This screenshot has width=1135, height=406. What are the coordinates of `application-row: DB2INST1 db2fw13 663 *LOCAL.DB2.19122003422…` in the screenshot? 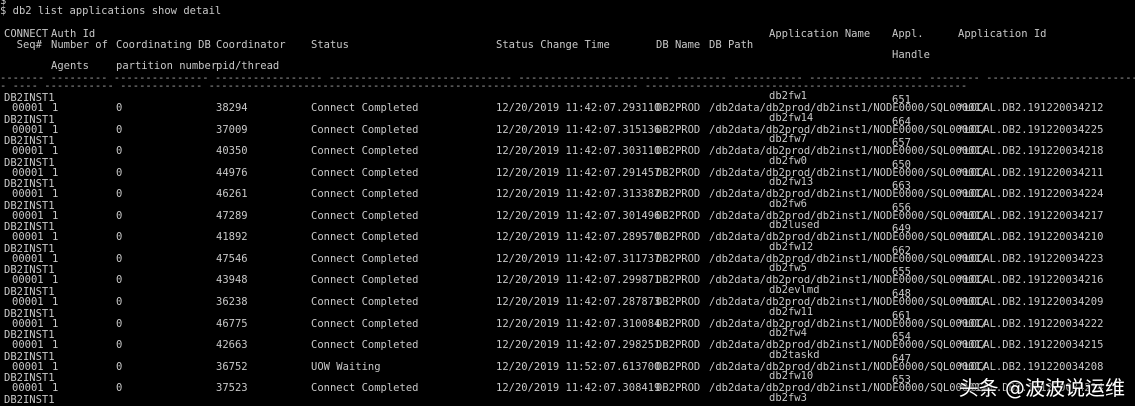 It's located at (567, 188).